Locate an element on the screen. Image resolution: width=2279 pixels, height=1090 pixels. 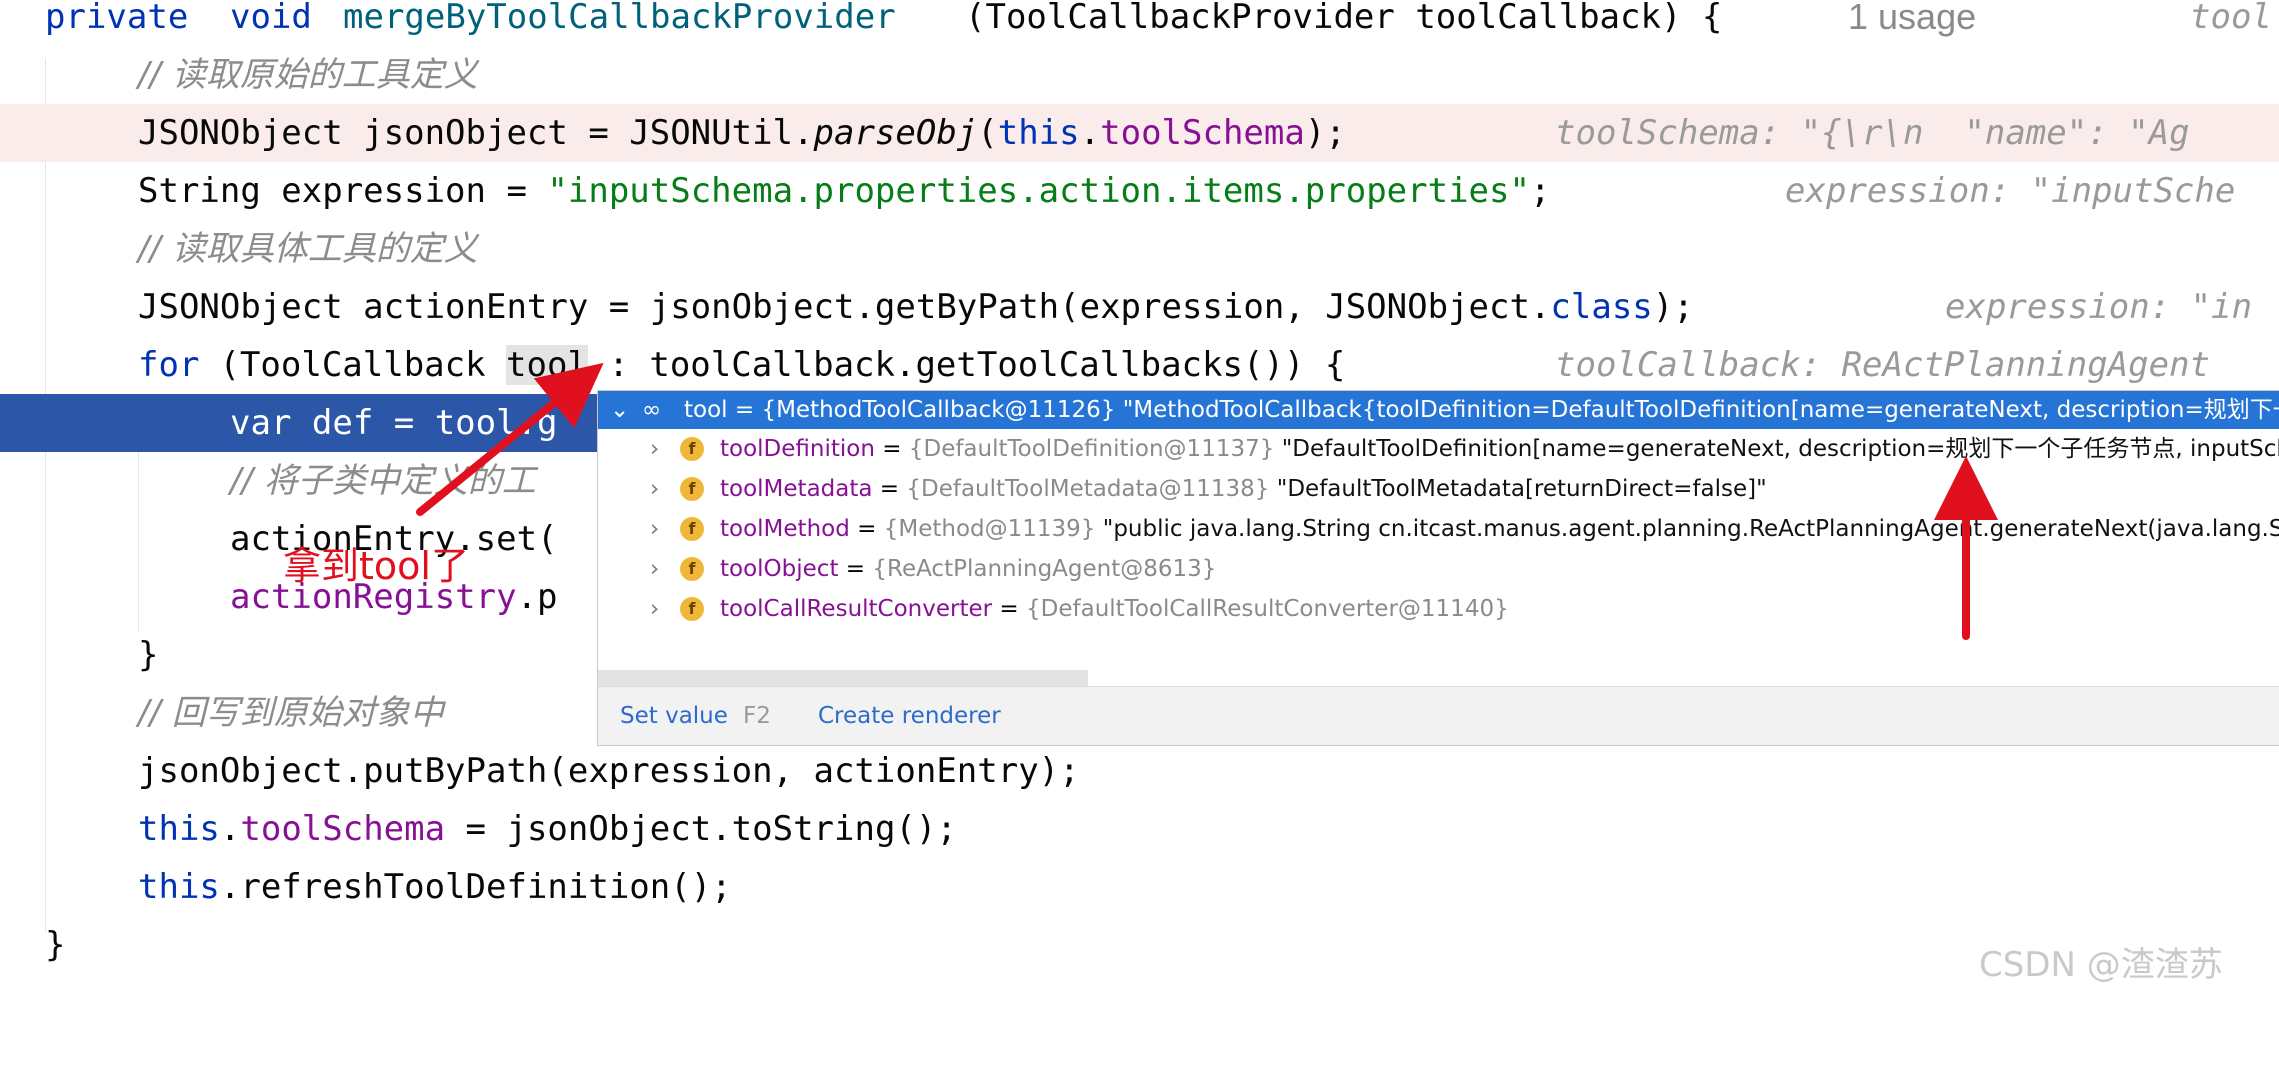
annotation-label: 拿到tool了 is located at coordinates (376, 566).